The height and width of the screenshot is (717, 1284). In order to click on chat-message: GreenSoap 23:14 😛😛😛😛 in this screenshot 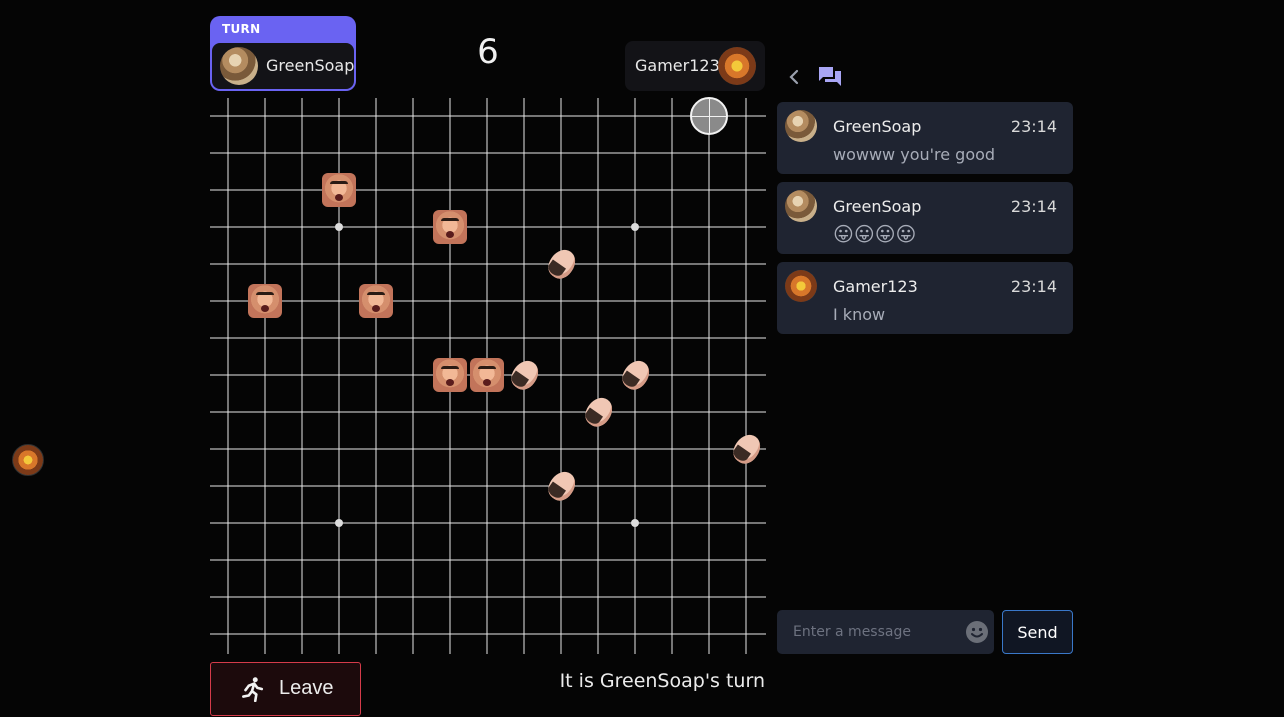, I will do `click(925, 218)`.